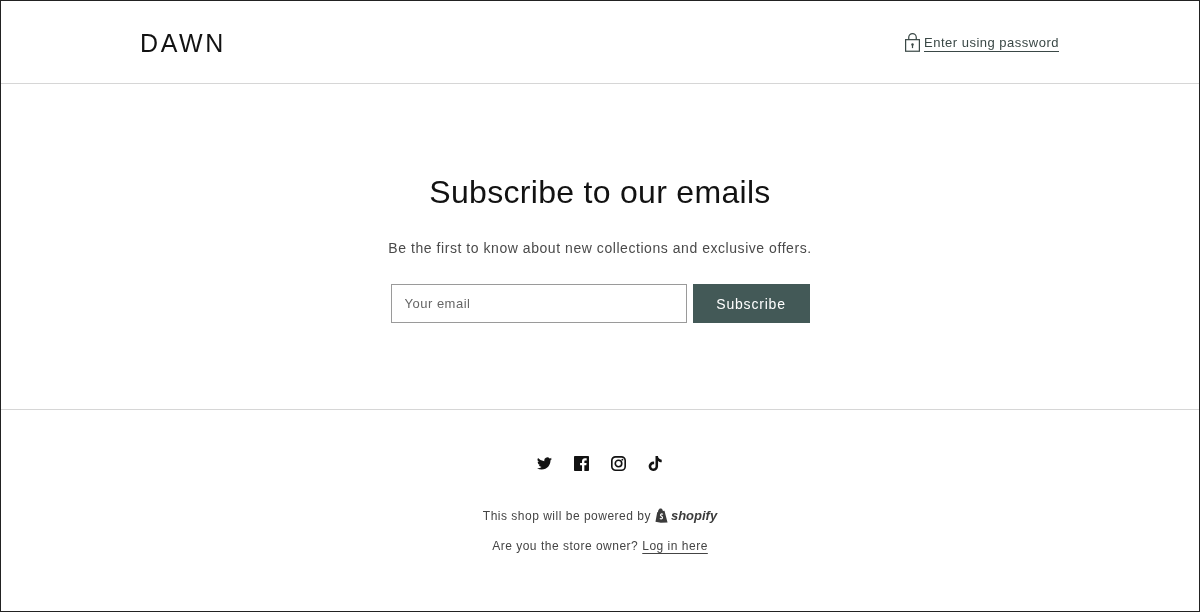  What do you see at coordinates (982, 42) in the screenshot?
I see `enter-password-link: Enter using password` at bounding box center [982, 42].